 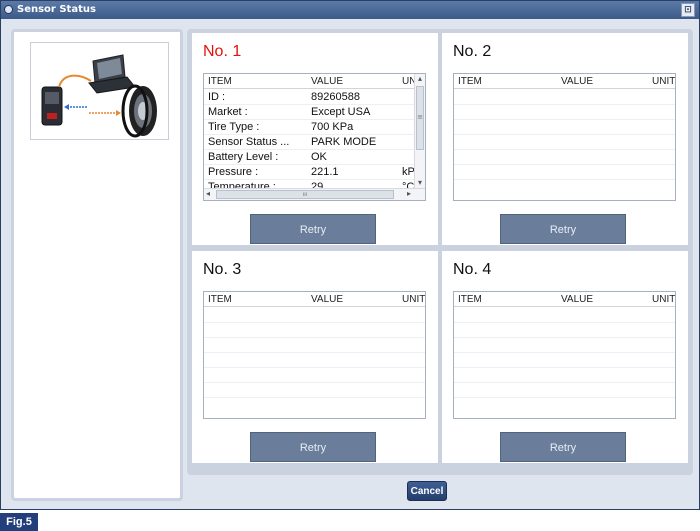 I want to click on scroll-hthumb: ııı, so click(x=305, y=194).